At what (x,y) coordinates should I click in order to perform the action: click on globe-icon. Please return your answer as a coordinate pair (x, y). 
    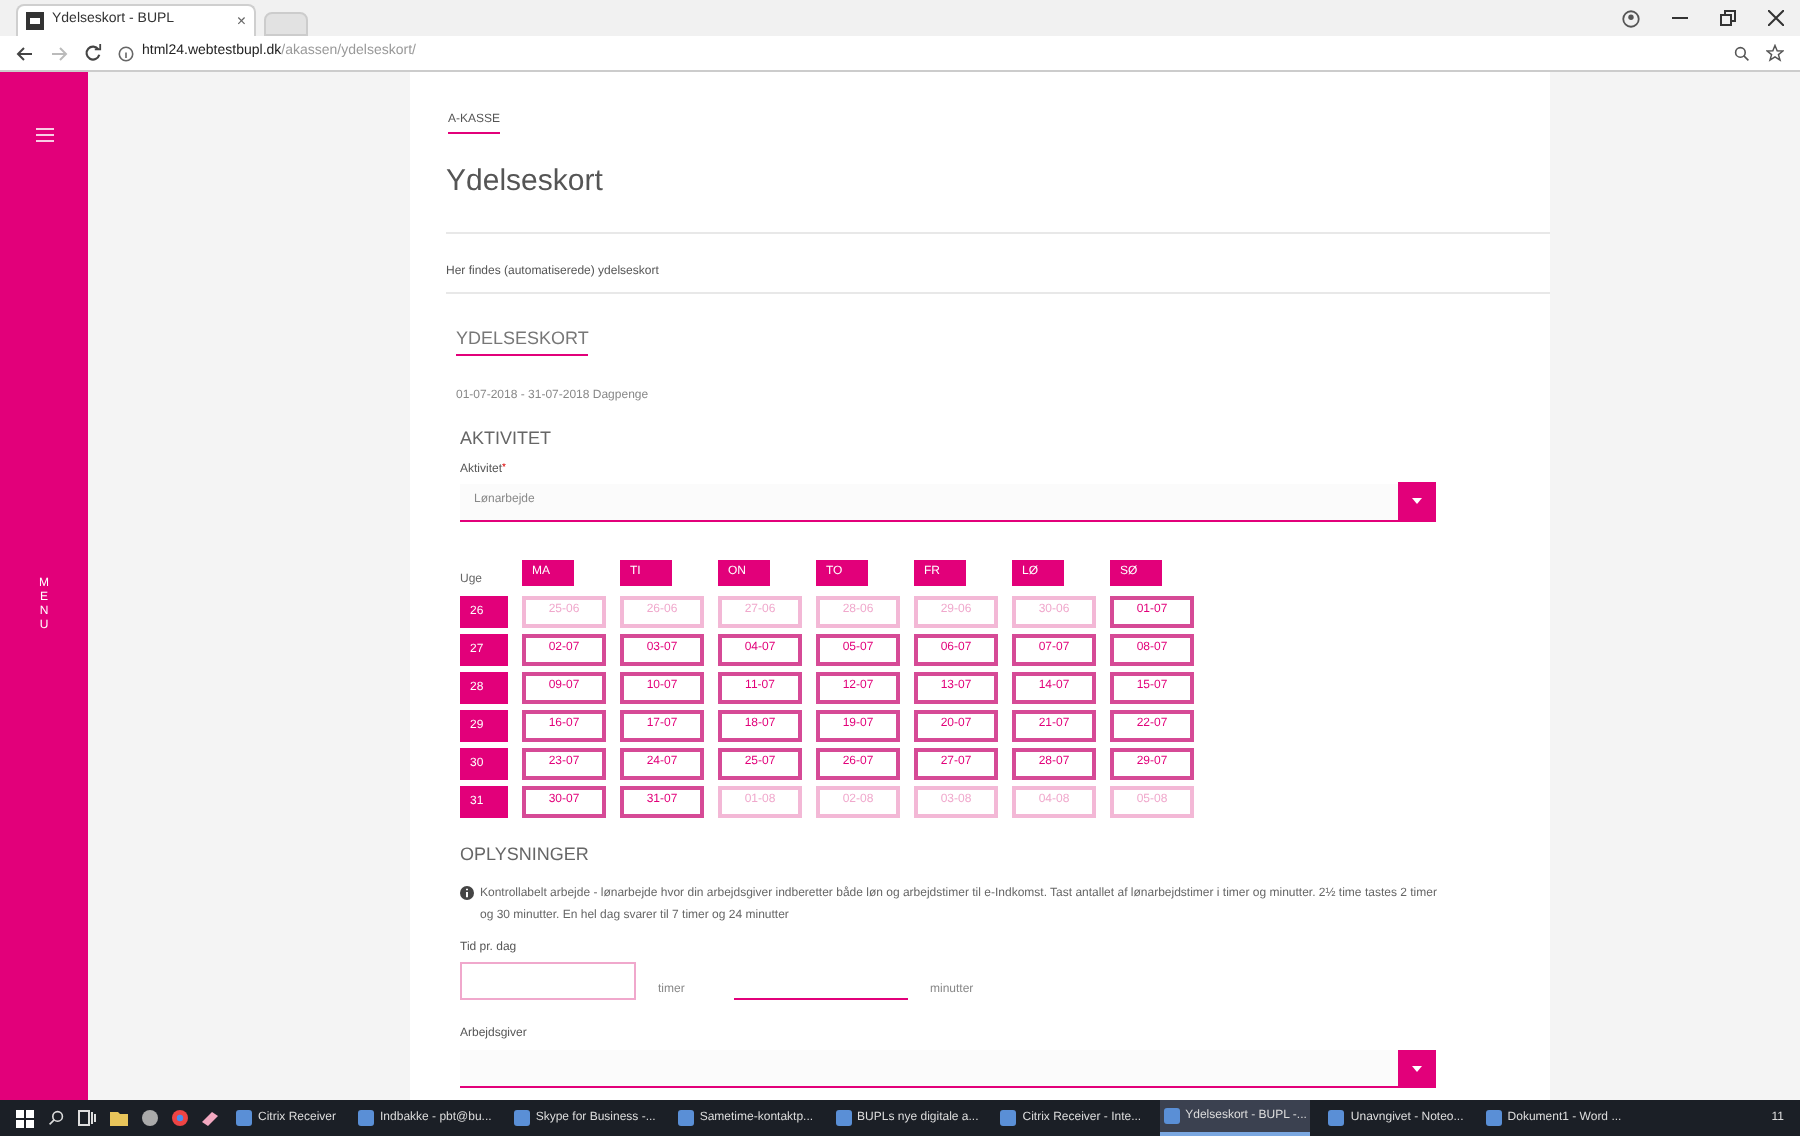
    Looking at the image, I should click on (150, 1118).